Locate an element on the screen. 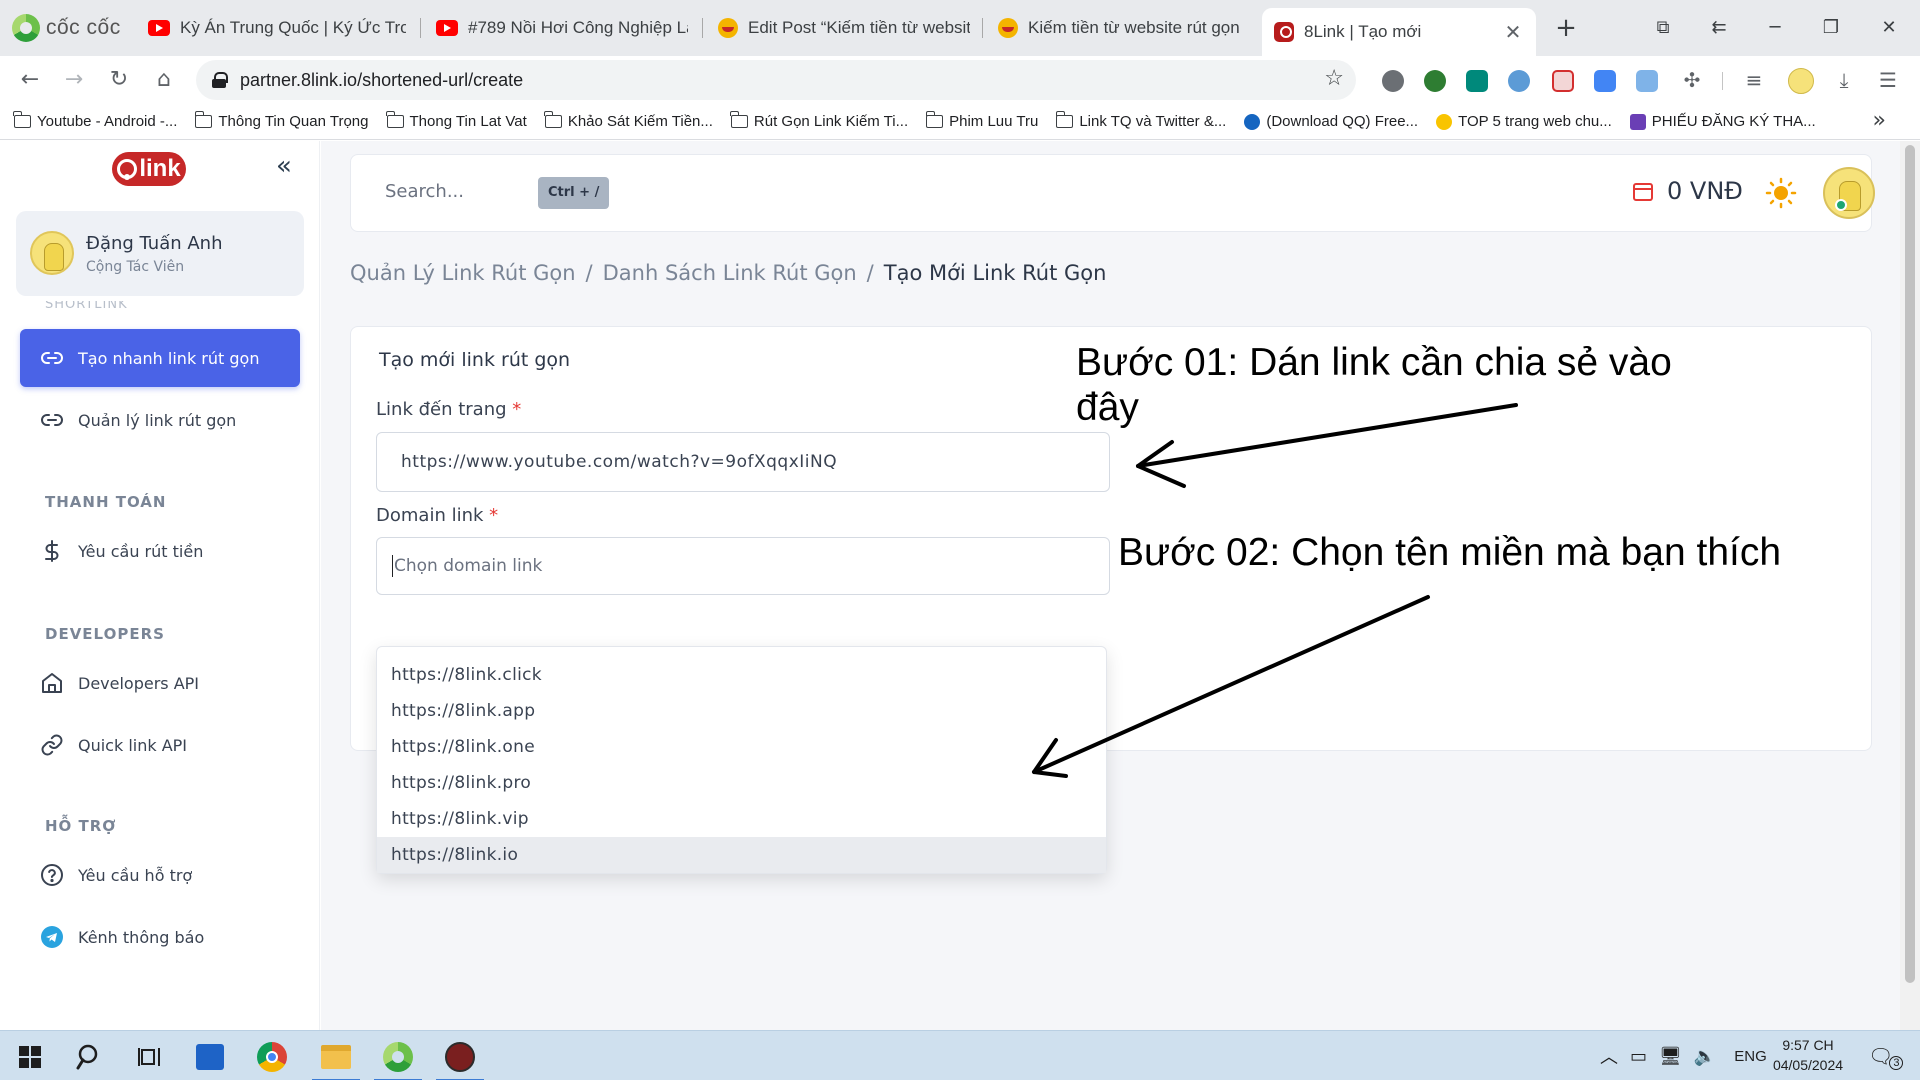 This screenshot has height=1080, width=1920. coccoc-taskbar-app is located at coordinates (398, 1057).